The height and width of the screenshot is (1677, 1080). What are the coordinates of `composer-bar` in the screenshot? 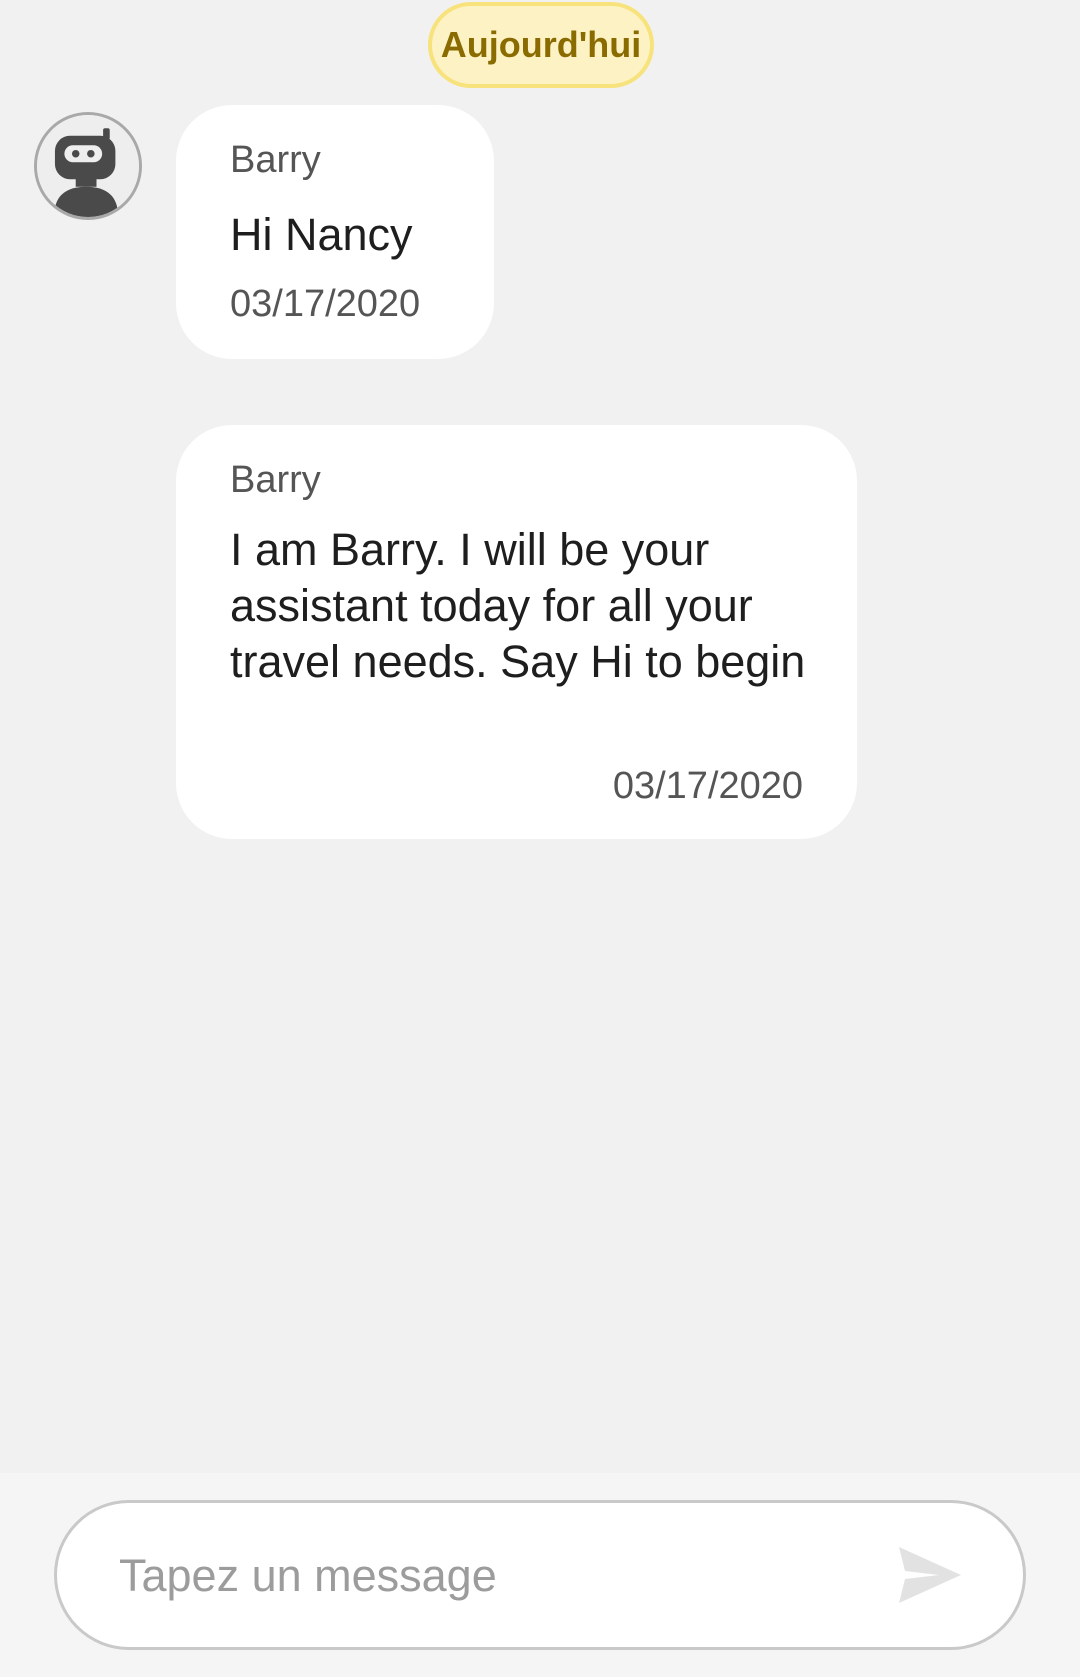 It's located at (540, 1575).